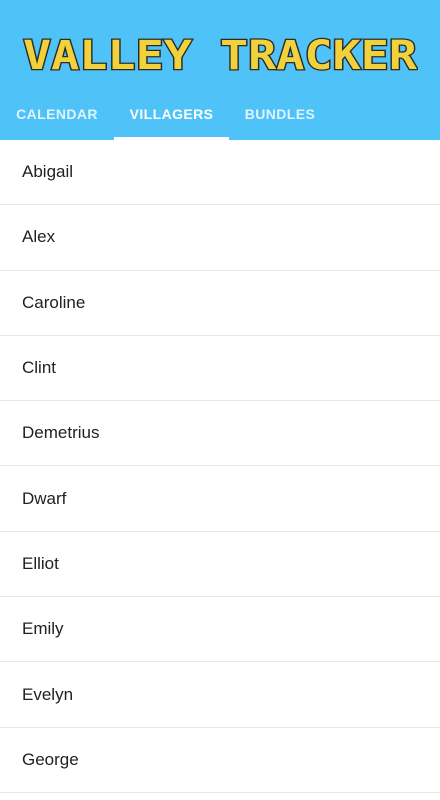  What do you see at coordinates (61, 433) in the screenshot?
I see `villager-name: Demetrius` at bounding box center [61, 433].